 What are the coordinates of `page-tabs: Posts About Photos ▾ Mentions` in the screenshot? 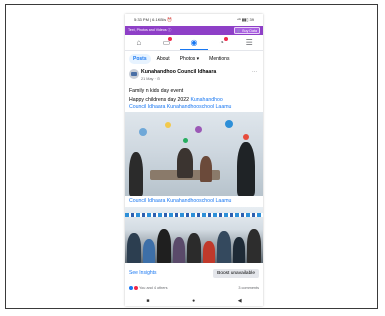 It's located at (194, 59).